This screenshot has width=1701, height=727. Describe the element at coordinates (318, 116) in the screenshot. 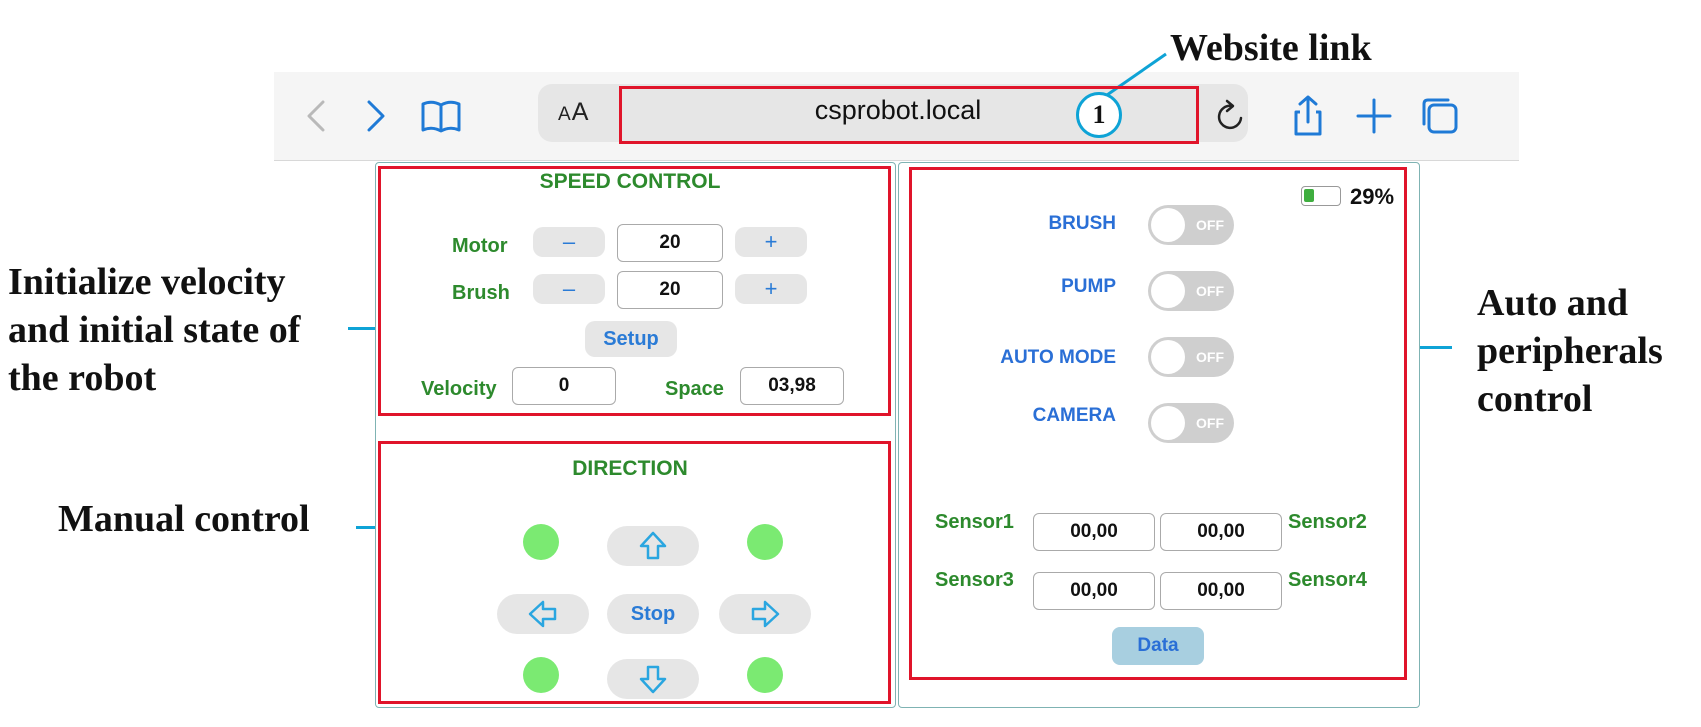

I see `back-icon` at that location.